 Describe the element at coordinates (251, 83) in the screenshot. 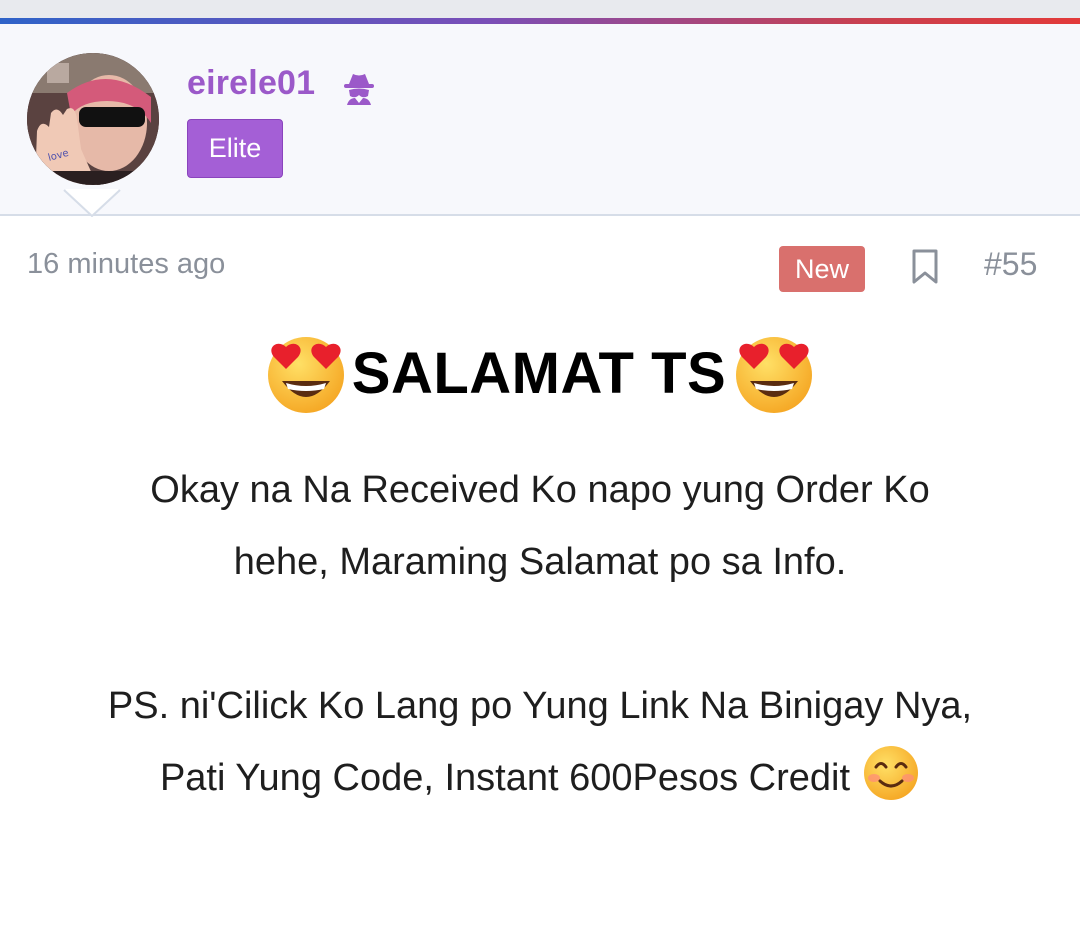

I see `username: eirele01` at that location.